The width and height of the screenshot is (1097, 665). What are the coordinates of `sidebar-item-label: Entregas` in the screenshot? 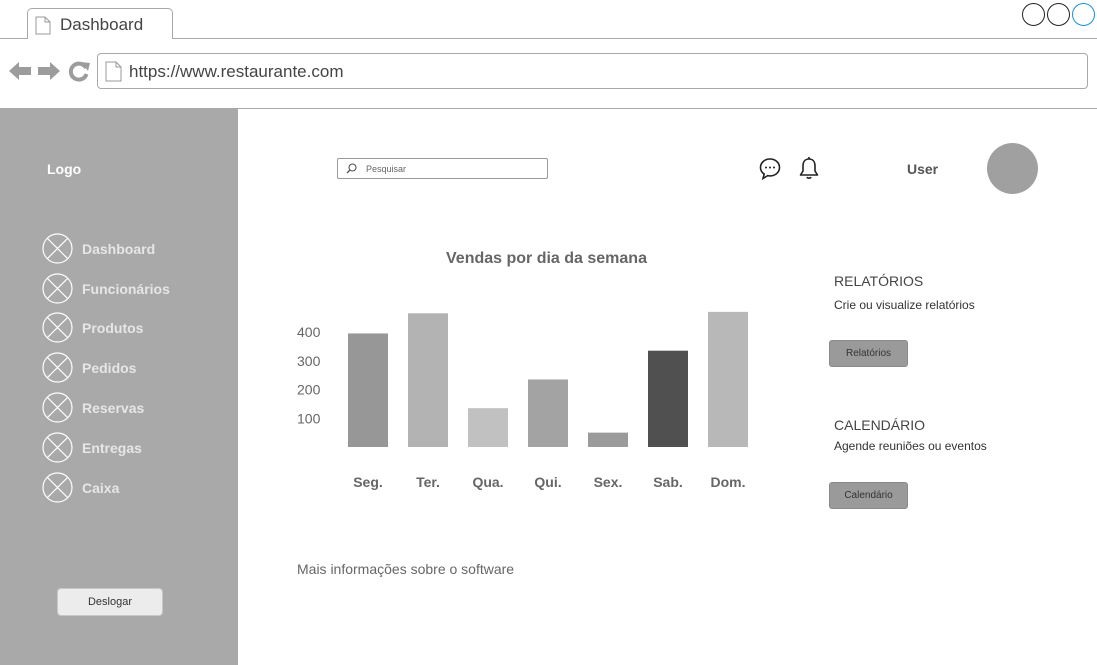 It's located at (112, 448).